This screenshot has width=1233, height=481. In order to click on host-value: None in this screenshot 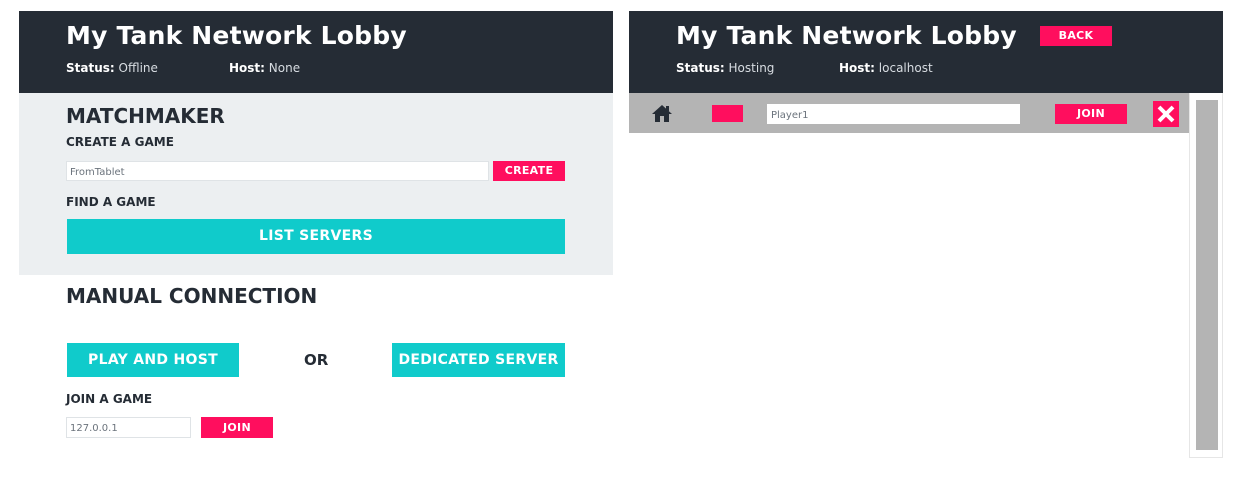, I will do `click(284, 68)`.